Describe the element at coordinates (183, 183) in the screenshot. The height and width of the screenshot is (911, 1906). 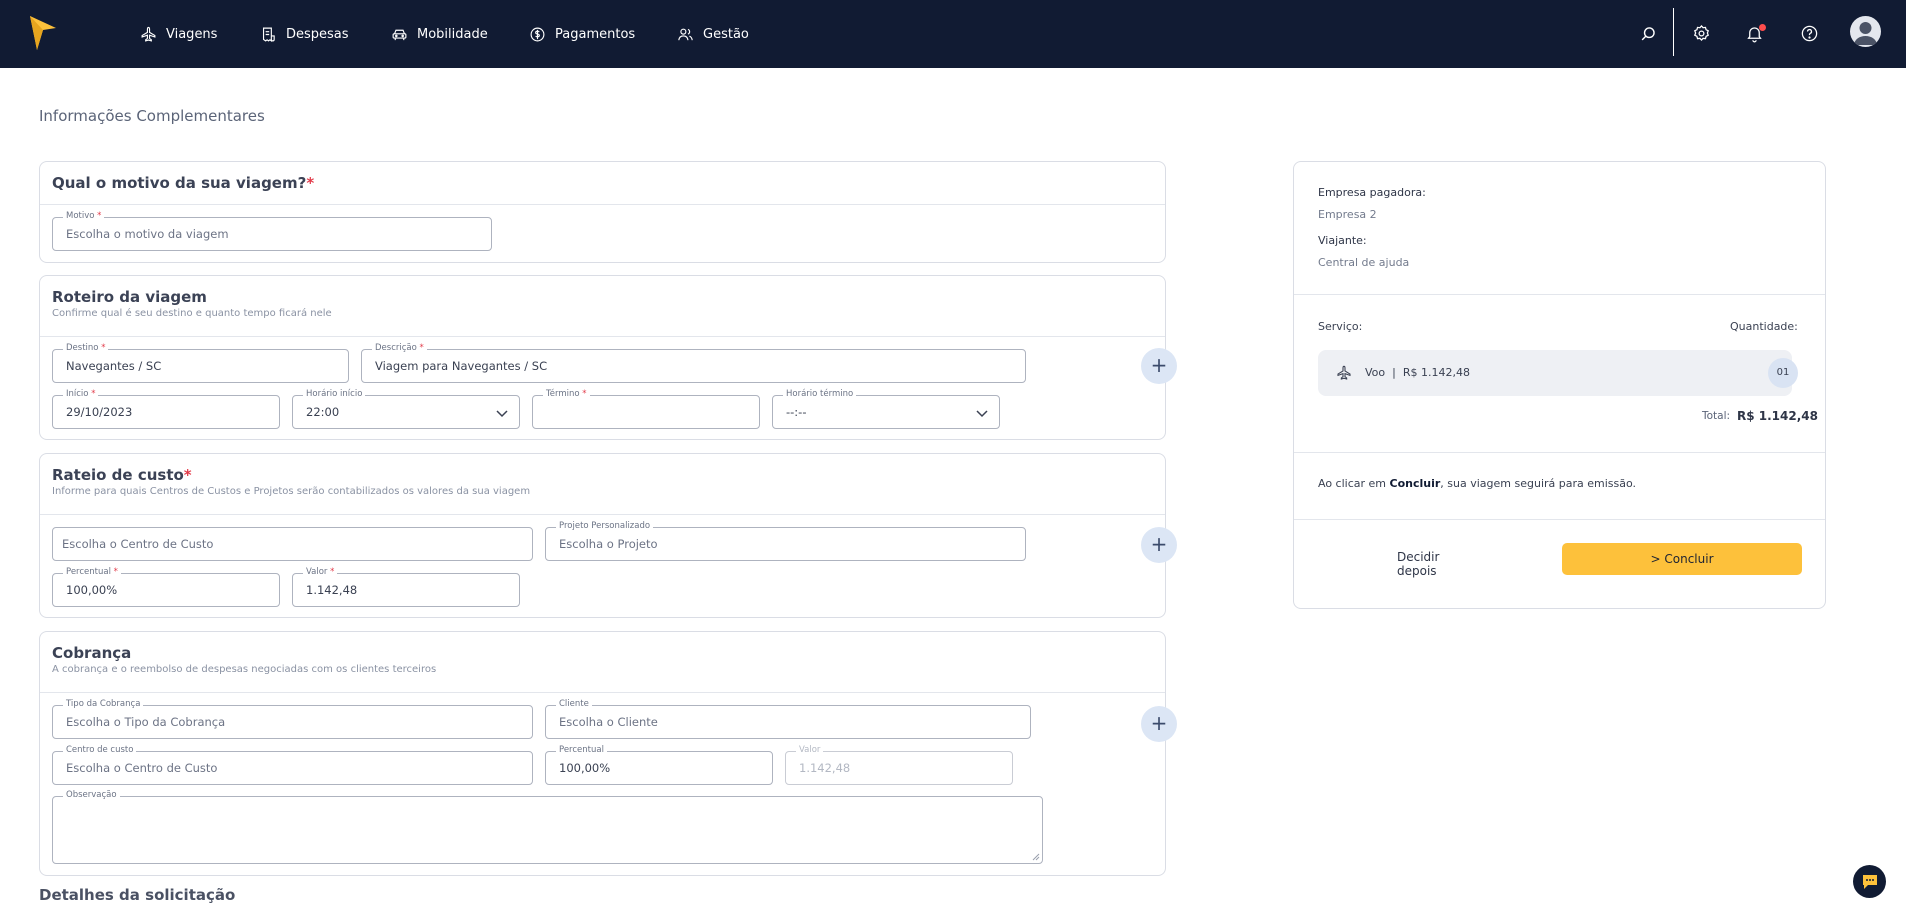
I see `motivo-title: Qual o motivo da sua viagem?*` at that location.